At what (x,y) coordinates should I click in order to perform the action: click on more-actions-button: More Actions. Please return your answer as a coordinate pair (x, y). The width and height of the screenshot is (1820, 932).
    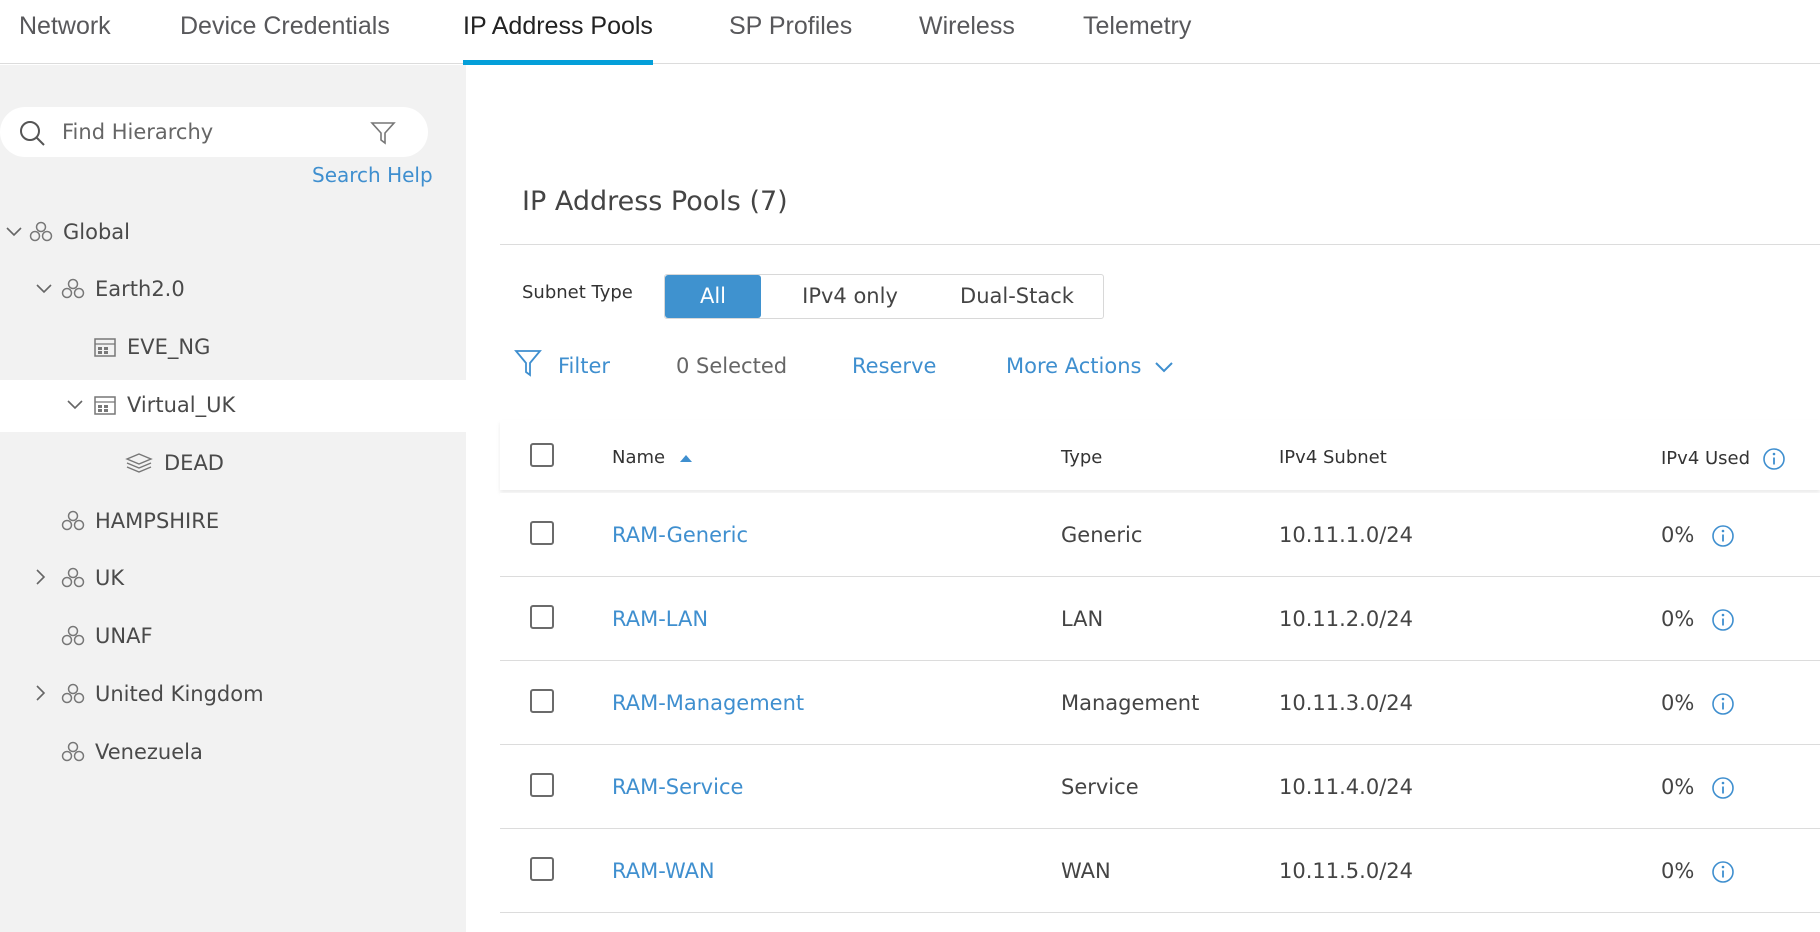
    Looking at the image, I should click on (1090, 366).